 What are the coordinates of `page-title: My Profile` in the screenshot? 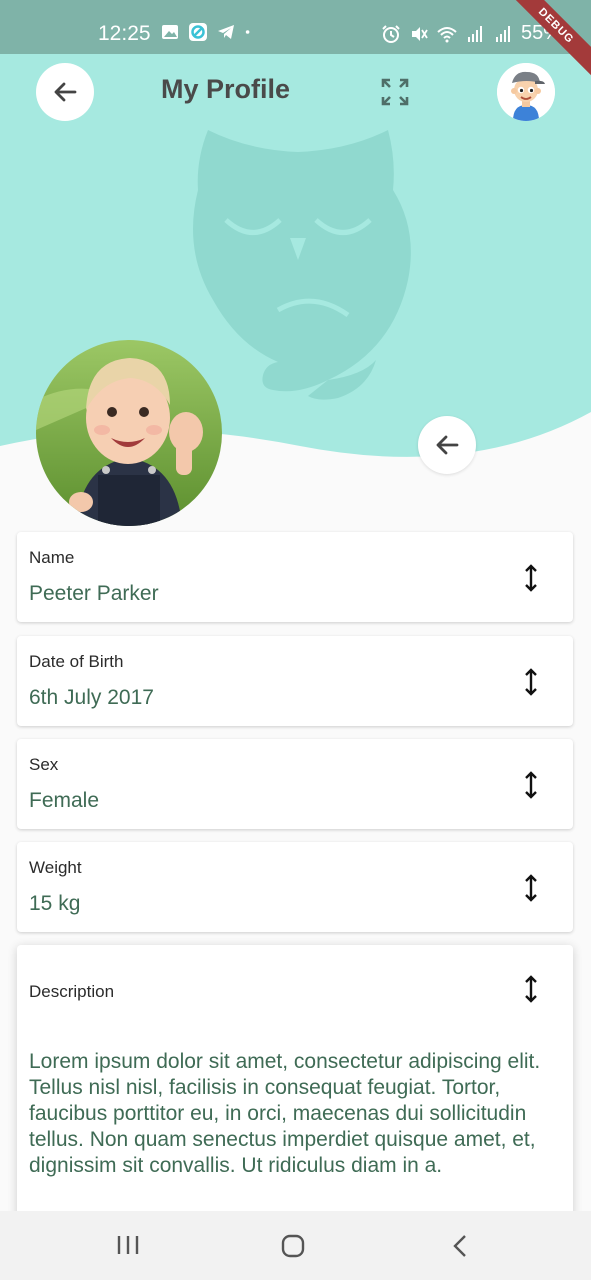 It's located at (226, 89).